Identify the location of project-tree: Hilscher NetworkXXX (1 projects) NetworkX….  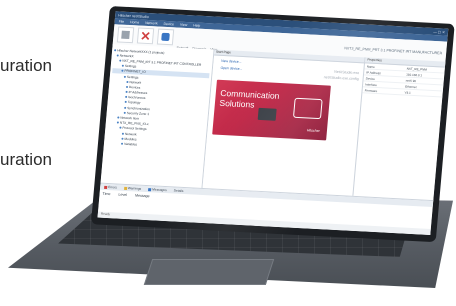
(157, 116).